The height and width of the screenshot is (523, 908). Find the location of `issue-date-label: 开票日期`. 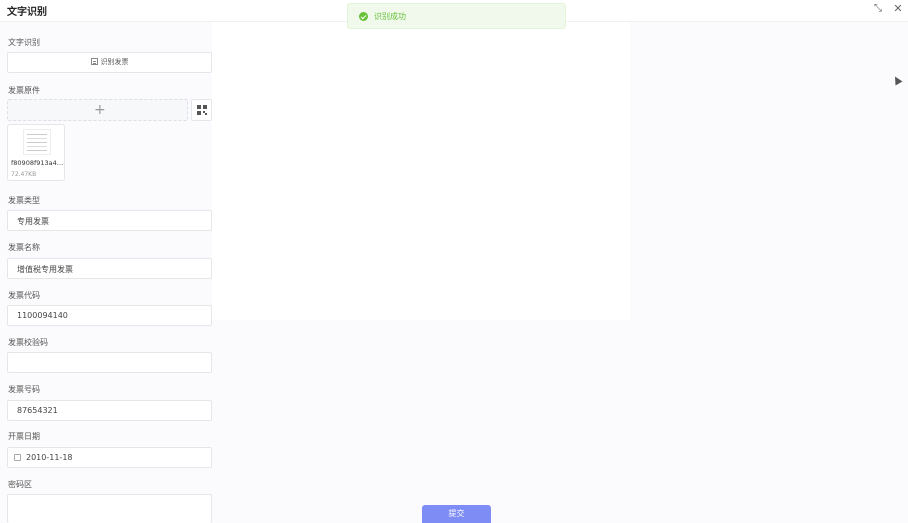

issue-date-label: 开票日期 is located at coordinates (24, 436).